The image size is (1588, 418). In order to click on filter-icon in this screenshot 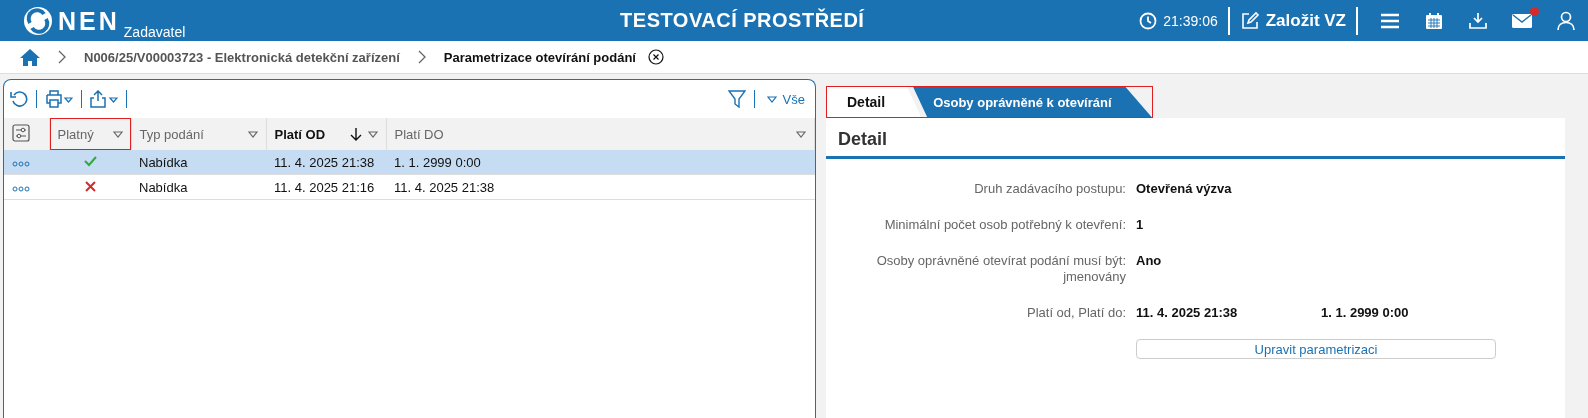, I will do `click(736, 99)`.